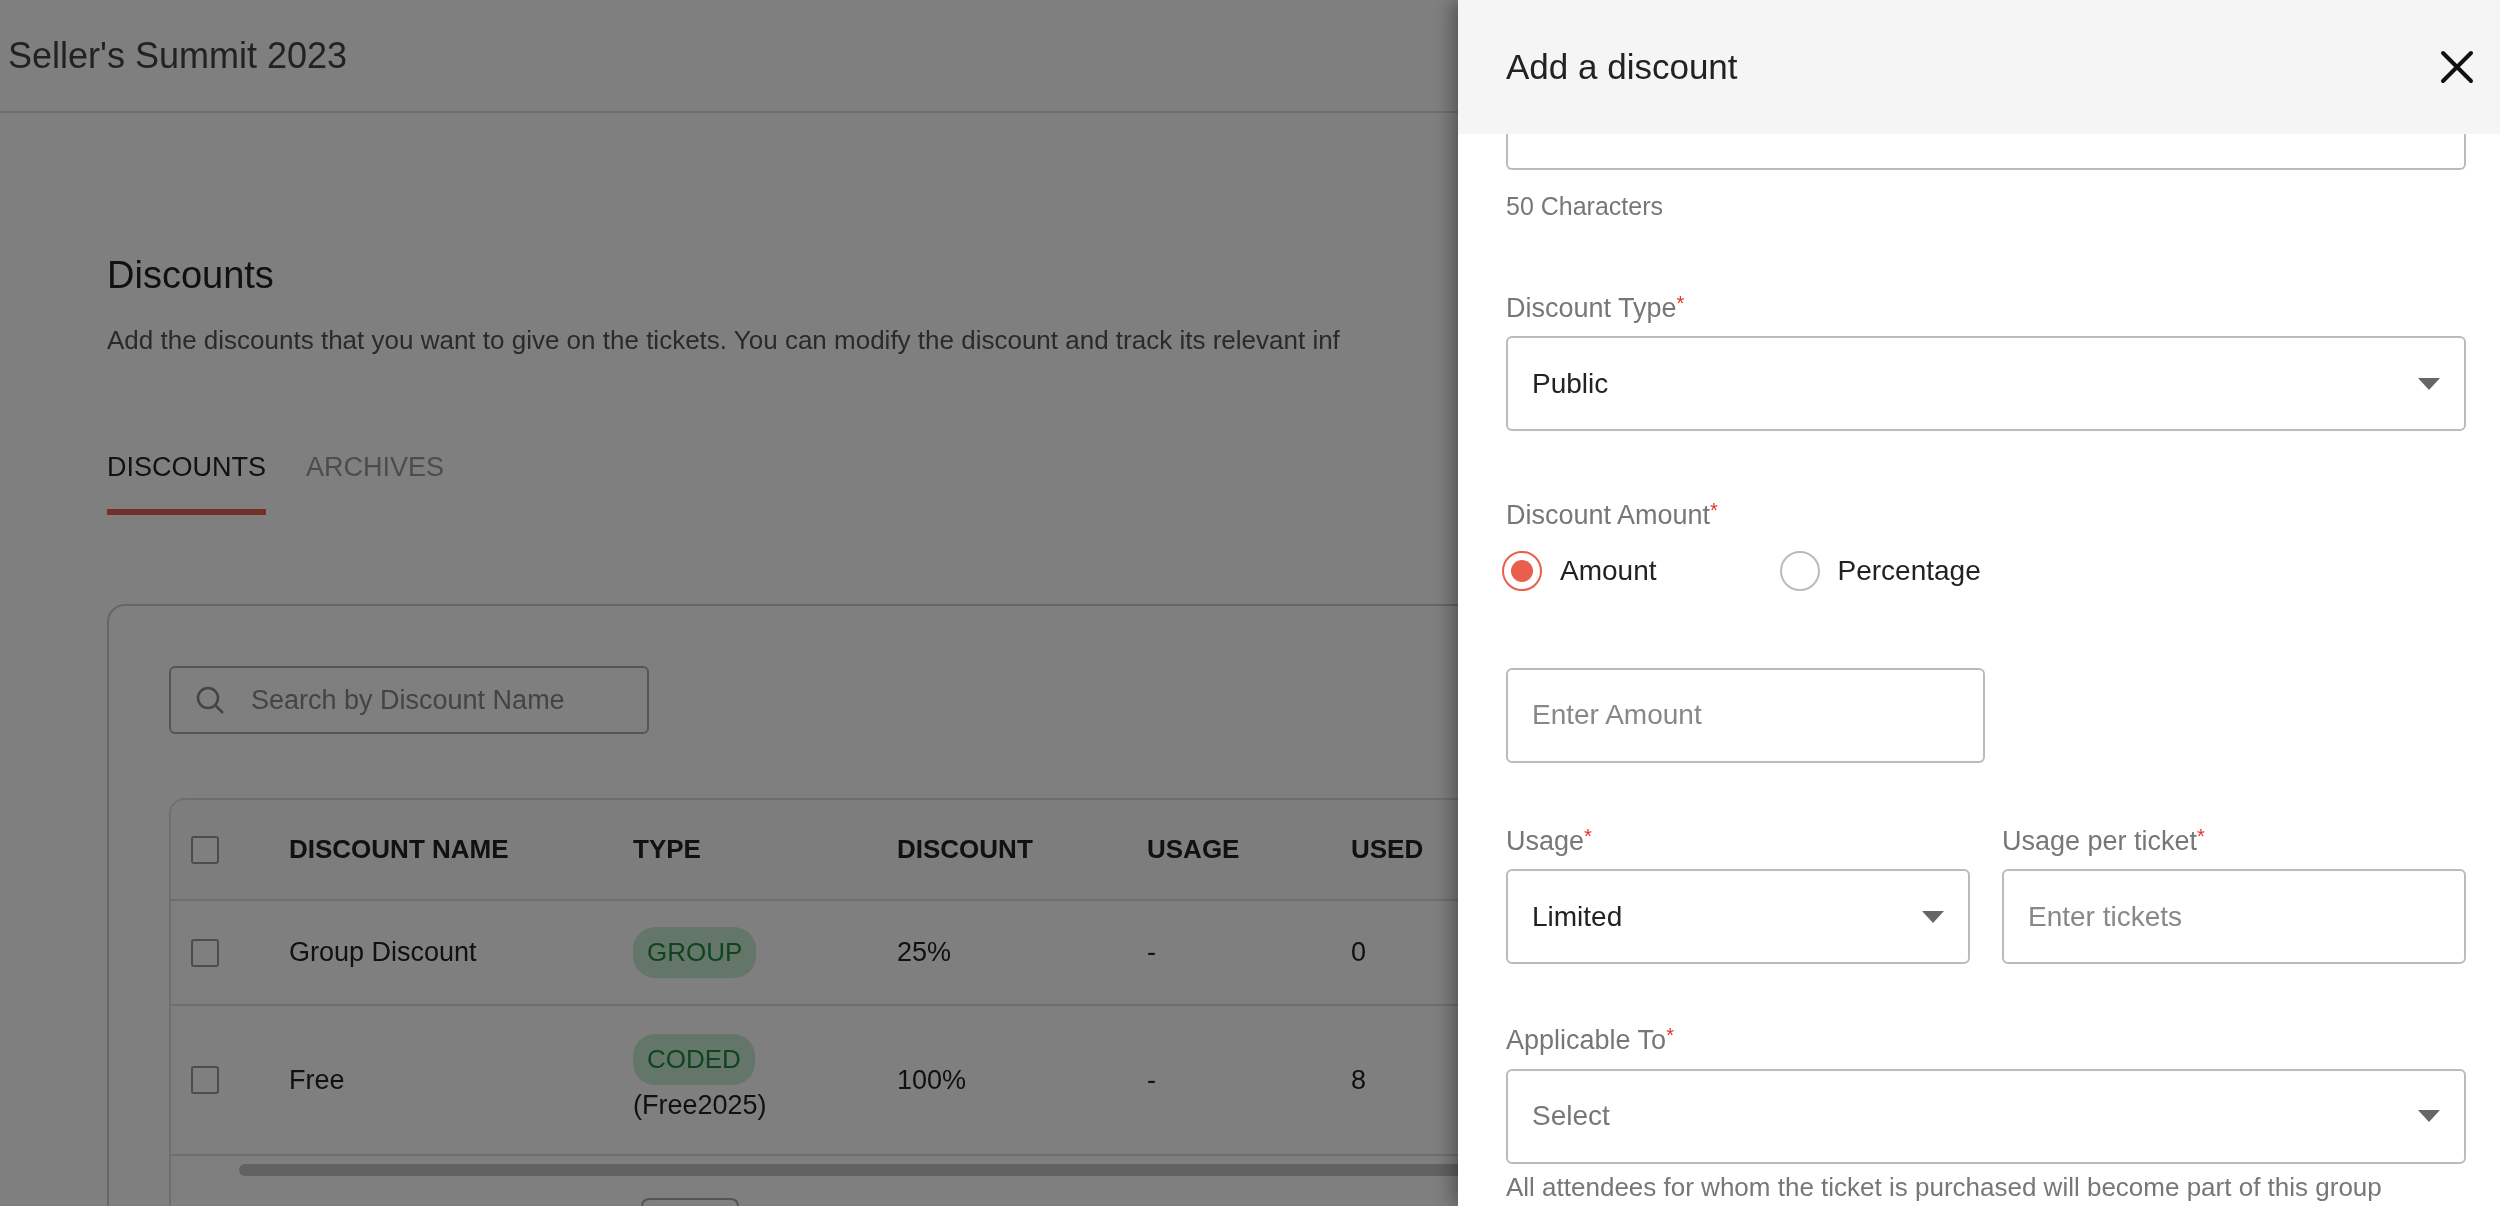 This screenshot has width=2500, height=1206. Describe the element at coordinates (924, 952) in the screenshot. I see `discount-value: 25%` at that location.